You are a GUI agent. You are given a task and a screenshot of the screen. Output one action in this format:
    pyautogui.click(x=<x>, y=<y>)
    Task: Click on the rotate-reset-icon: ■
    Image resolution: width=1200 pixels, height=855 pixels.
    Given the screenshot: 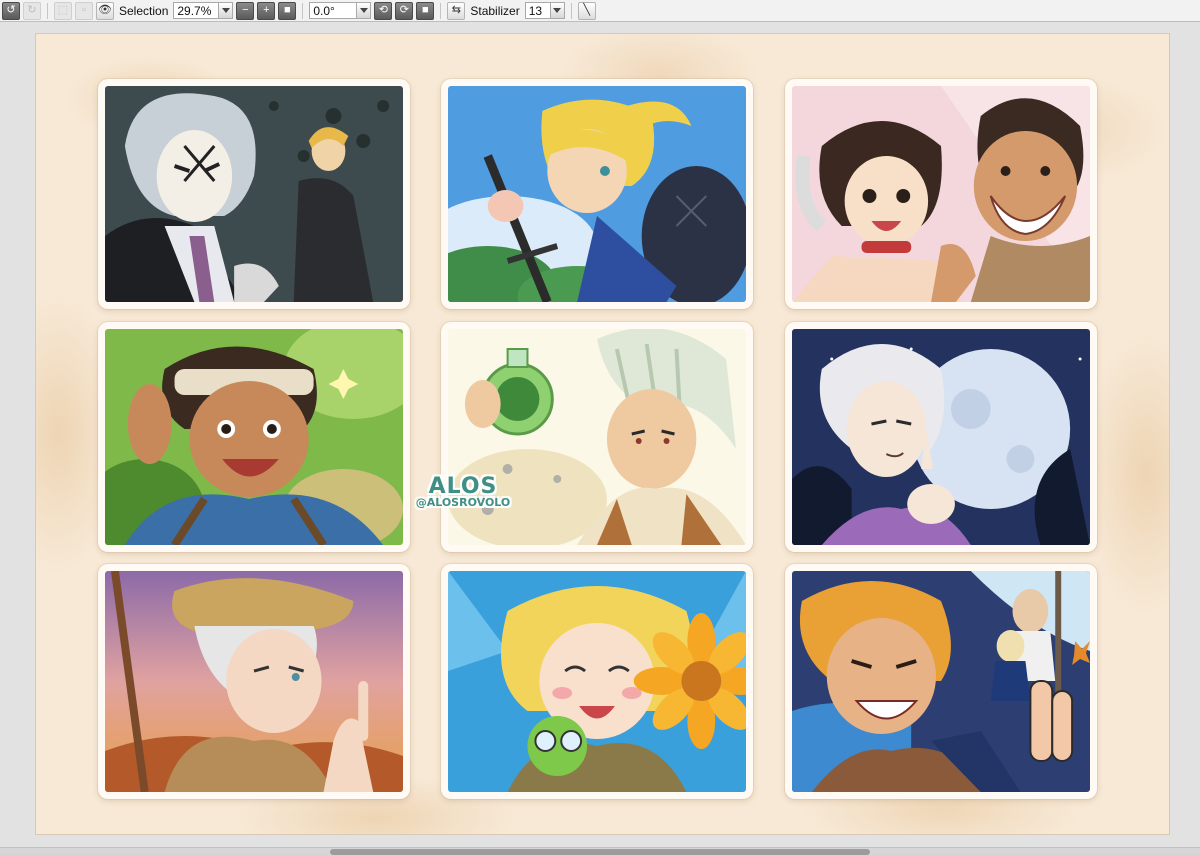 What is the action you would take?
    pyautogui.click(x=425, y=10)
    